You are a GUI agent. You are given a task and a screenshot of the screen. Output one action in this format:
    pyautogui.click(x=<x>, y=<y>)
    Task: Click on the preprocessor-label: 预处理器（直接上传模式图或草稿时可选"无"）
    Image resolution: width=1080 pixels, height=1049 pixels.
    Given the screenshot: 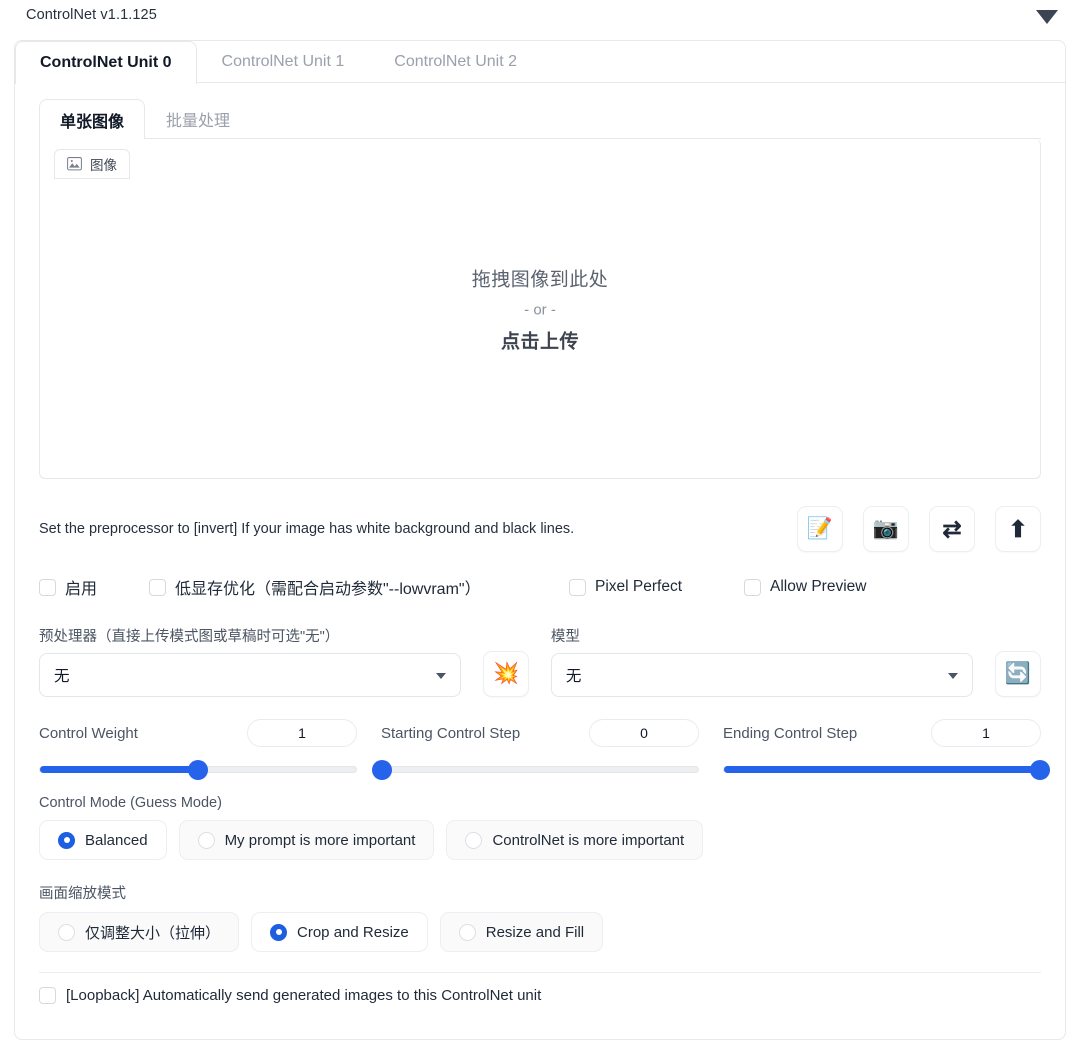 What is the action you would take?
    pyautogui.click(x=189, y=637)
    